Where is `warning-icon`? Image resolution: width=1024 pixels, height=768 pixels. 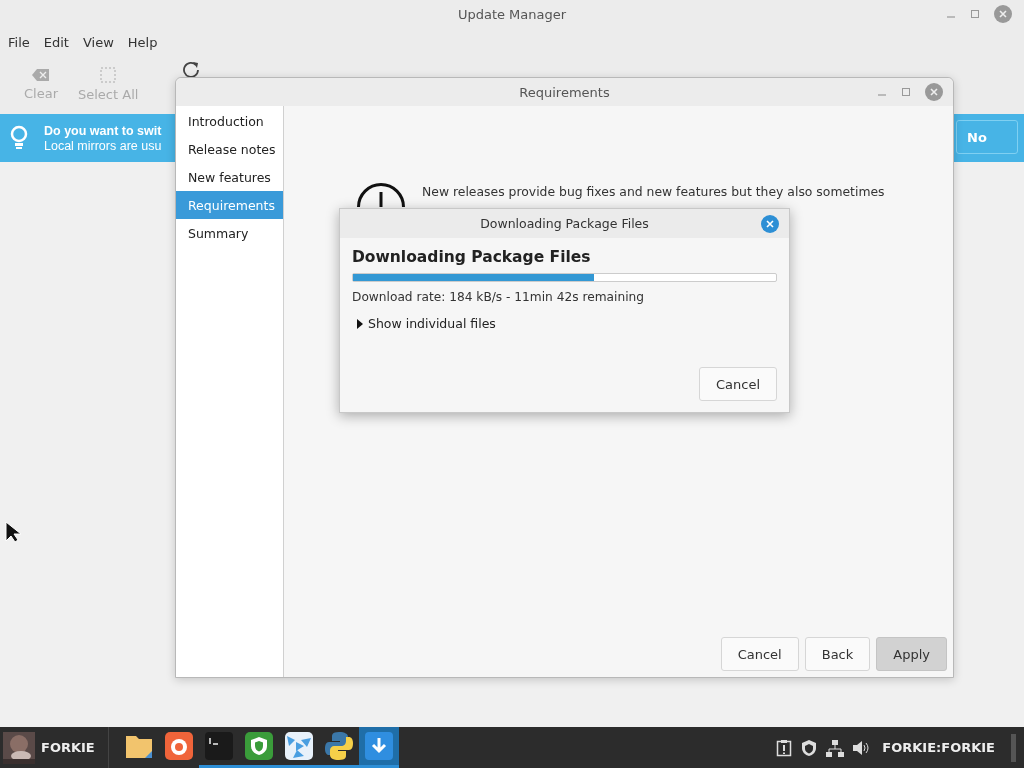
warning-icon is located at coordinates (381, 194).